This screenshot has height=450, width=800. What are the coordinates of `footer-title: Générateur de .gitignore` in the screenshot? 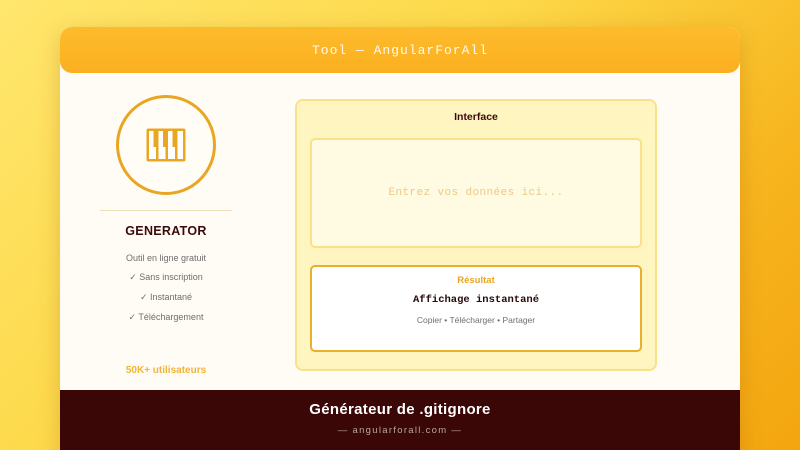 It's located at (400, 409).